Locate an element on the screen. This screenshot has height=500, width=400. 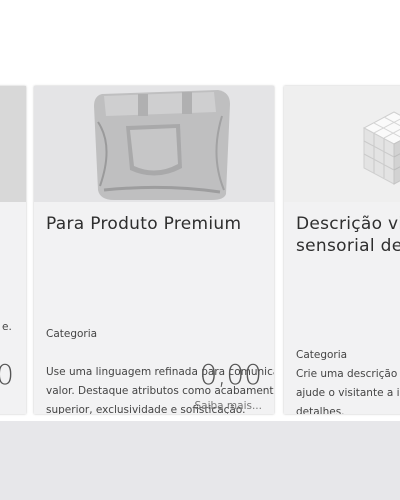
product-description: e. is located at coordinates (7, 327).